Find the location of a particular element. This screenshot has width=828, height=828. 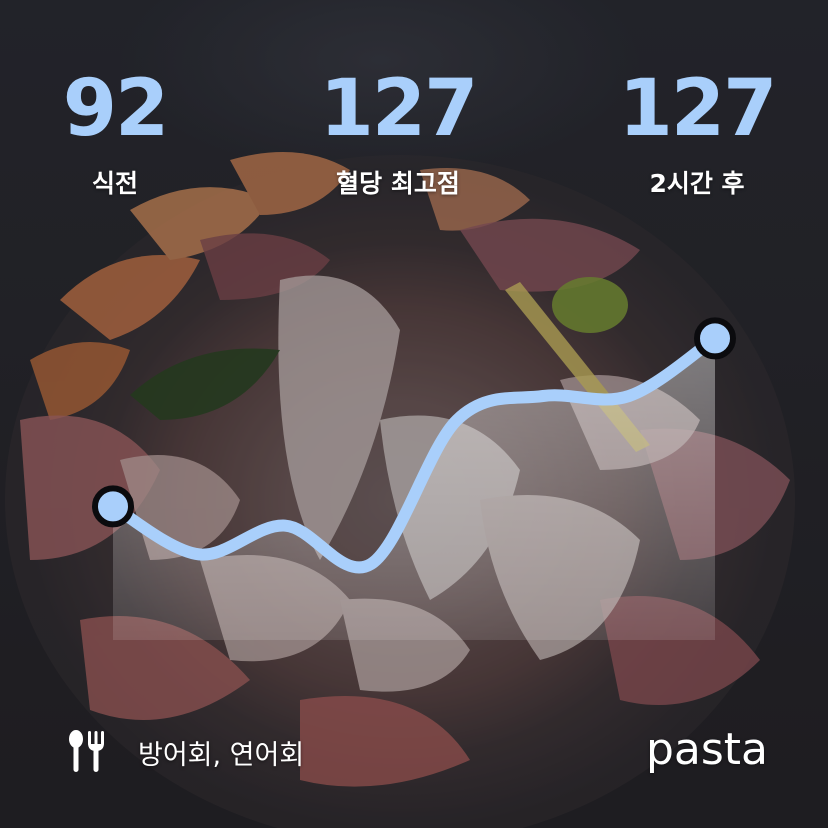

glucose-point-start is located at coordinates (113, 506).